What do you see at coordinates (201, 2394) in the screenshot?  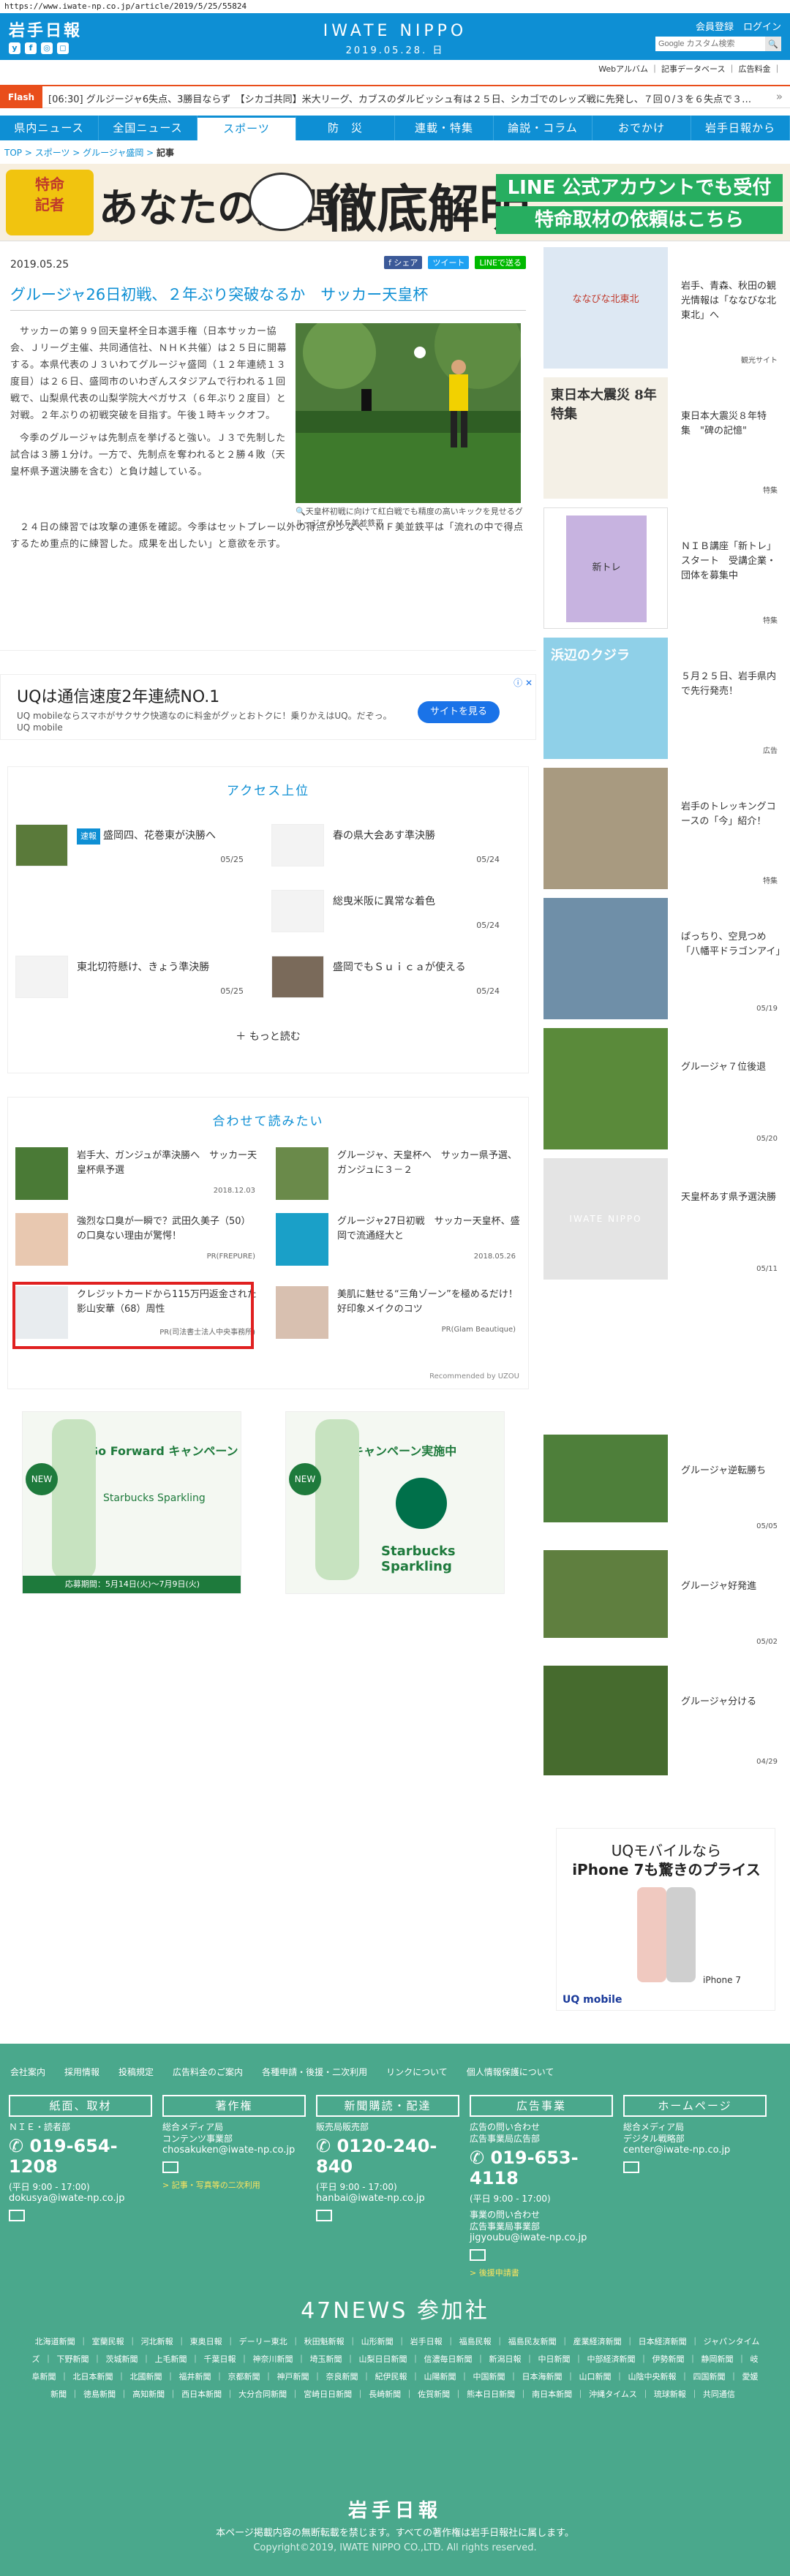 I see `member-paper-link: 西日本新聞` at bounding box center [201, 2394].